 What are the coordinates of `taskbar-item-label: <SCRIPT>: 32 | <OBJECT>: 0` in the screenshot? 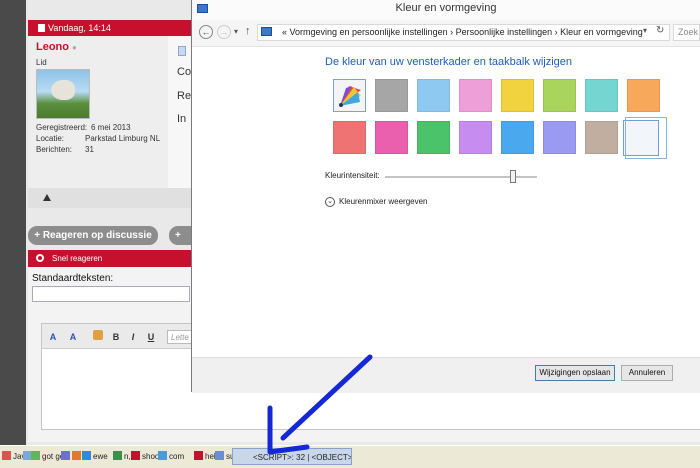 It's located at (302, 457).